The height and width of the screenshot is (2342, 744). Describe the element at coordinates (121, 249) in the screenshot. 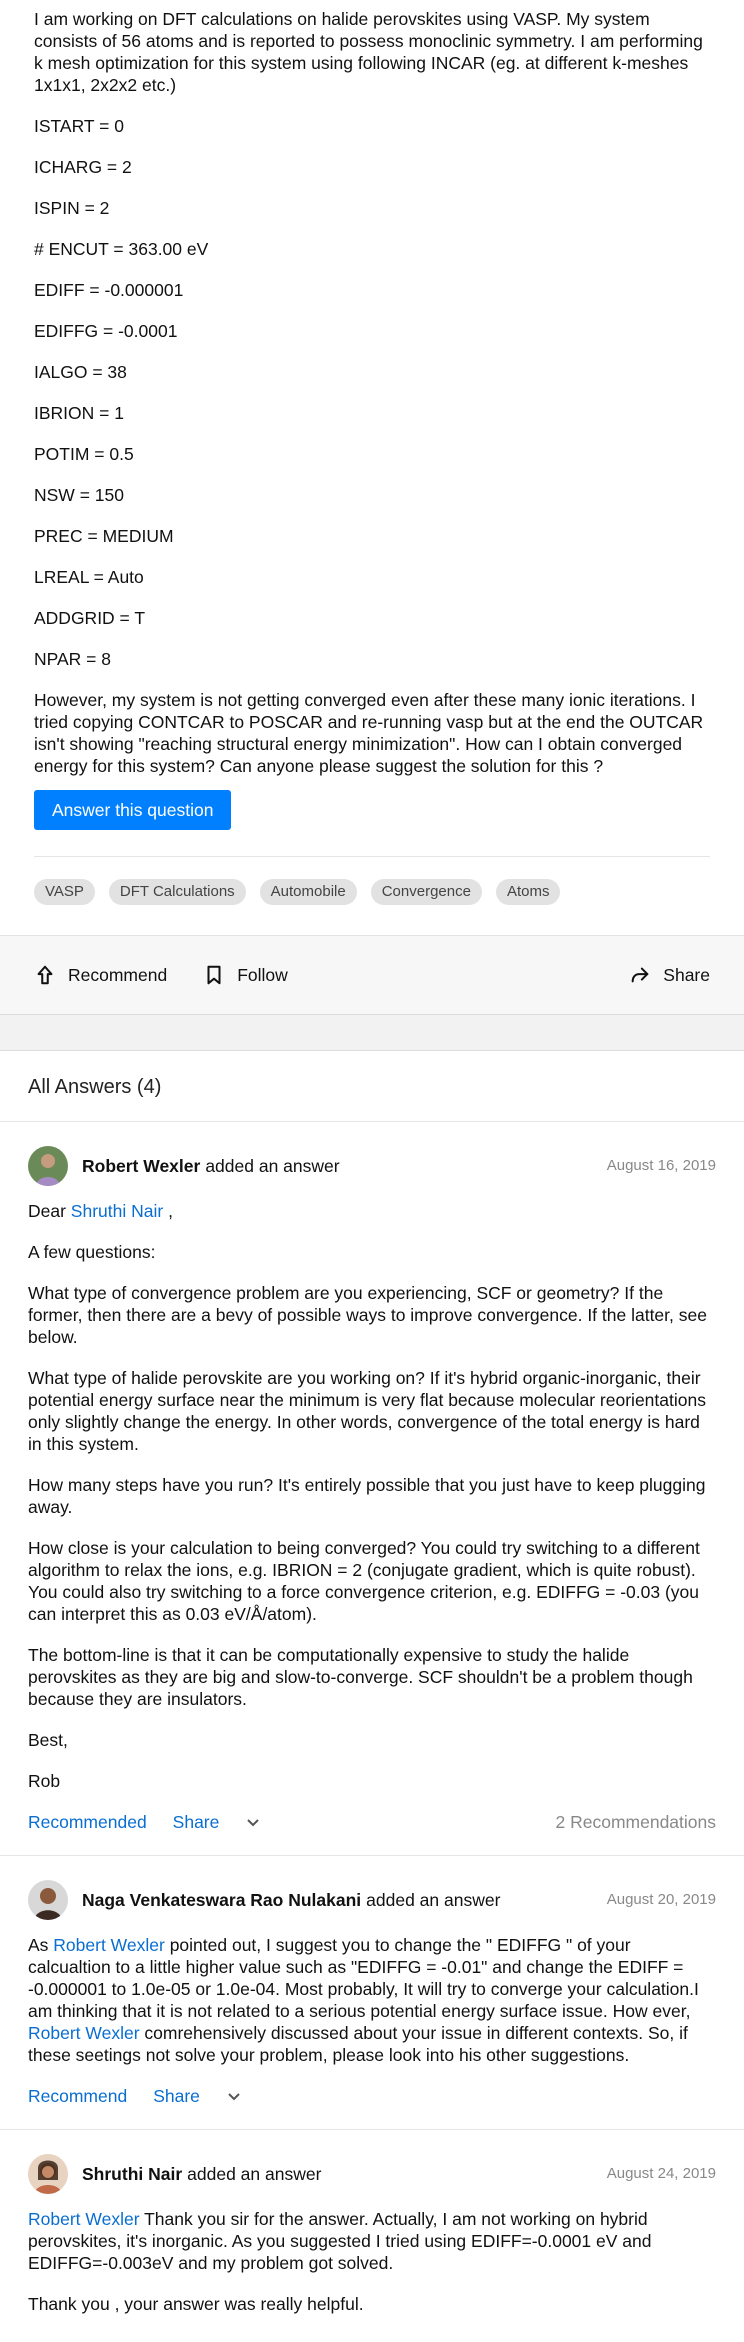

I see `incar-param: # ENCUT = 363.00 eV` at that location.